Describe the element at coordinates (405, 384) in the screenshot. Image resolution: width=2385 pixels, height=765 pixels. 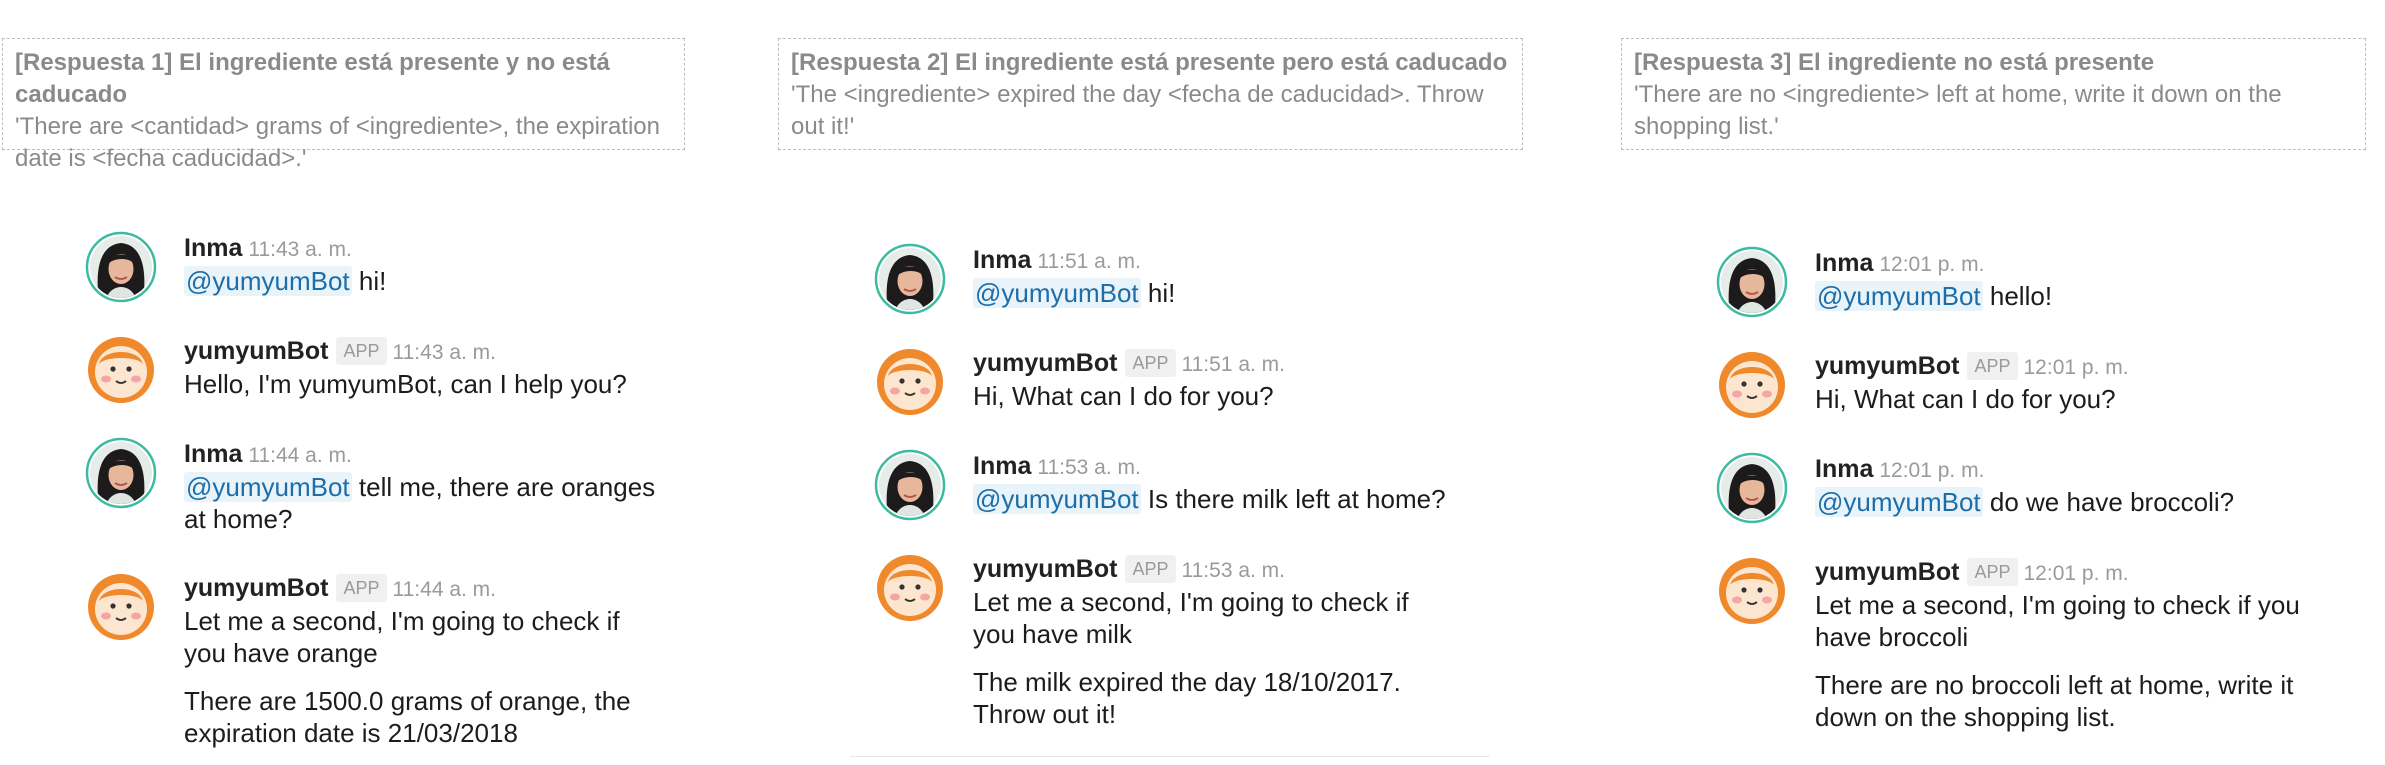
I see `message-text: Hello, I'm yumyumBot, can I help you?` at that location.